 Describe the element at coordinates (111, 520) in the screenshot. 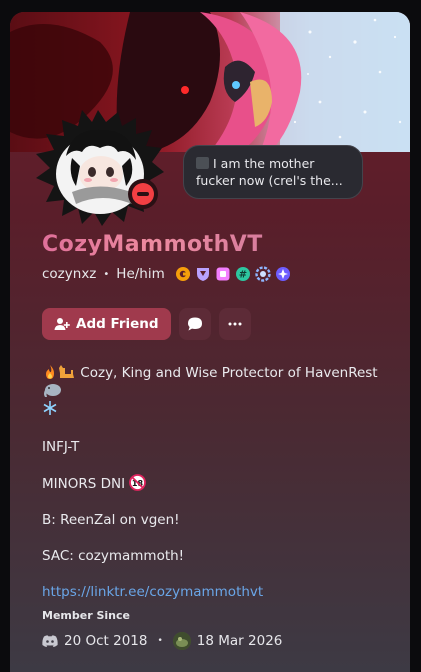

I see `bio-line-4: B: ReenZal on vgen!` at that location.